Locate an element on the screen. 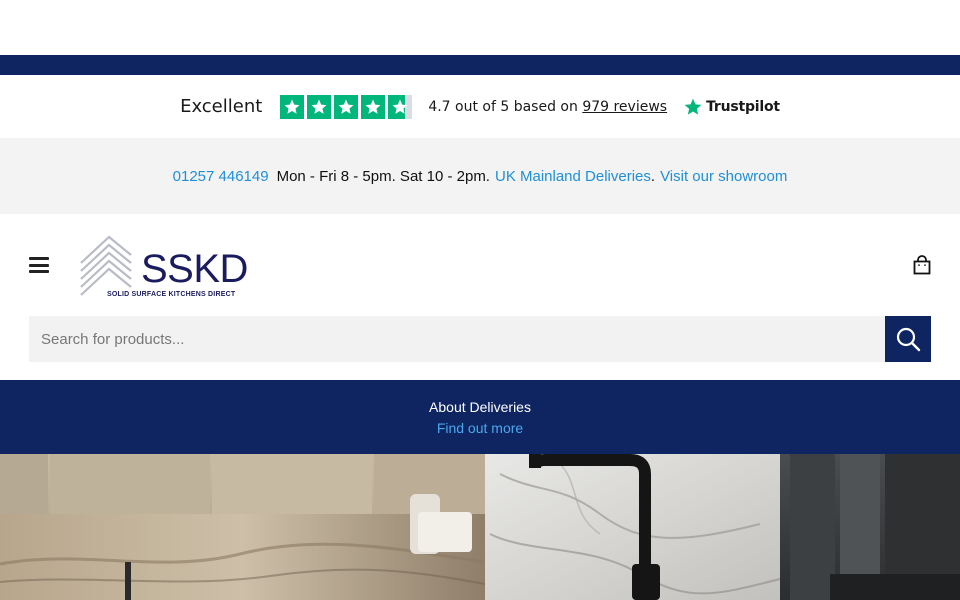 Image resolution: width=960 pixels, height=600 pixels. logo-subtitle: SOLID SURFACE KITCHENS DIRECT is located at coordinates (171, 294).